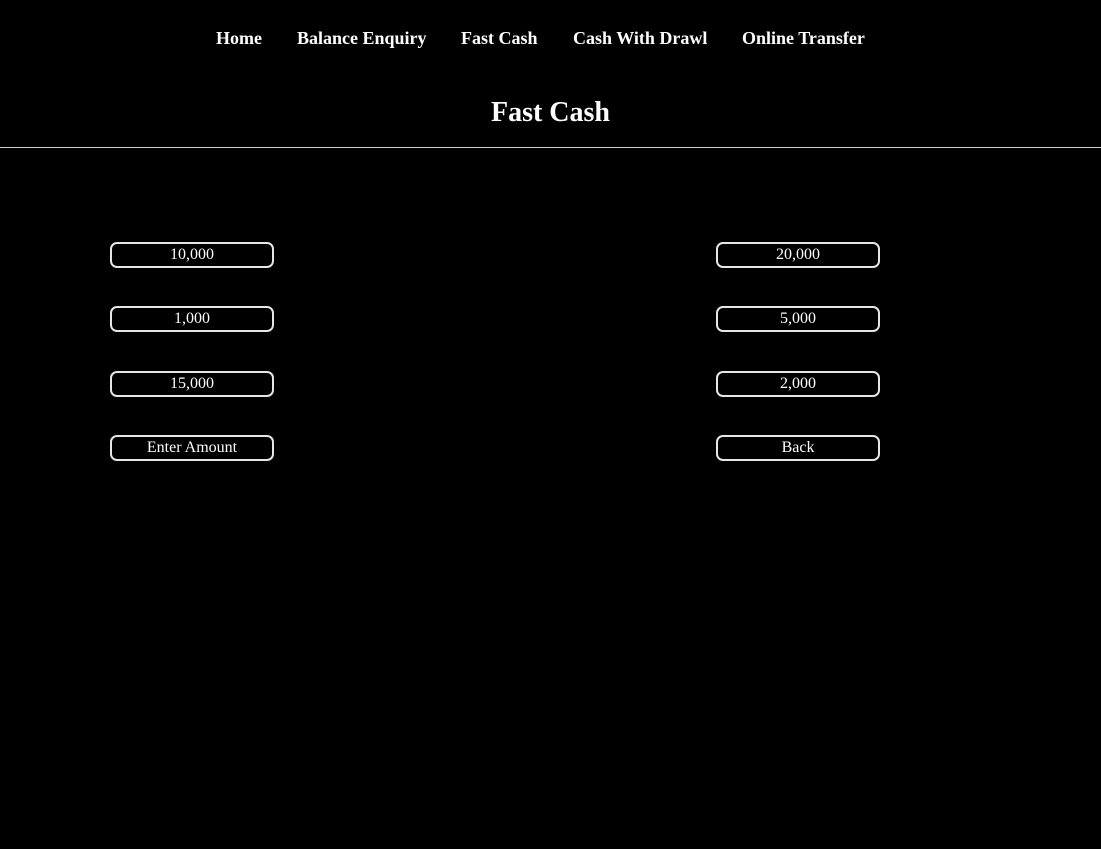  Describe the element at coordinates (798, 448) in the screenshot. I see `back-button: Back` at that location.